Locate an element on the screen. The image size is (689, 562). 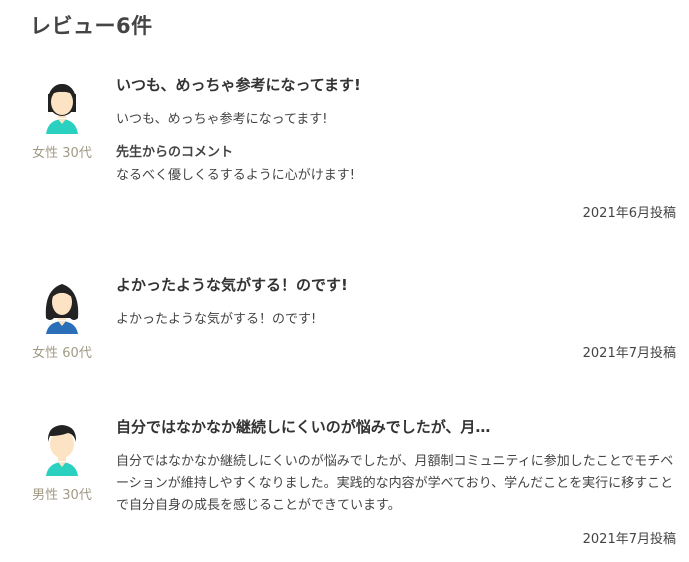
reviewer-demographic: 女性 60代 is located at coordinates (62, 353).